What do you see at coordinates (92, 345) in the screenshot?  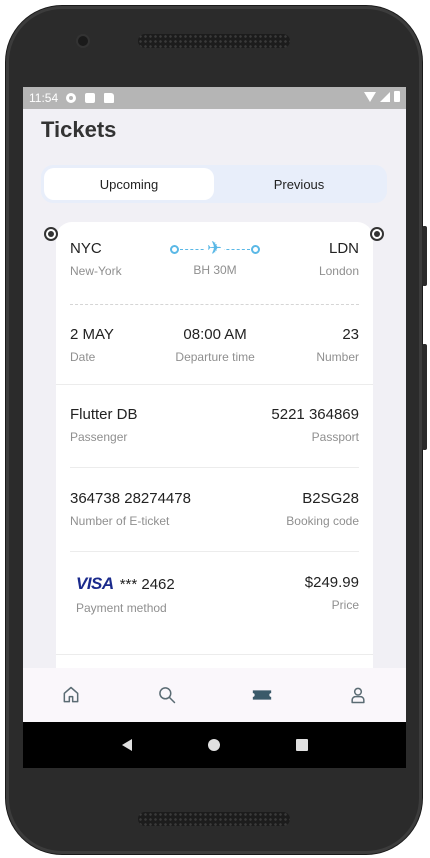 I see `date: 2 MAY Date` at bounding box center [92, 345].